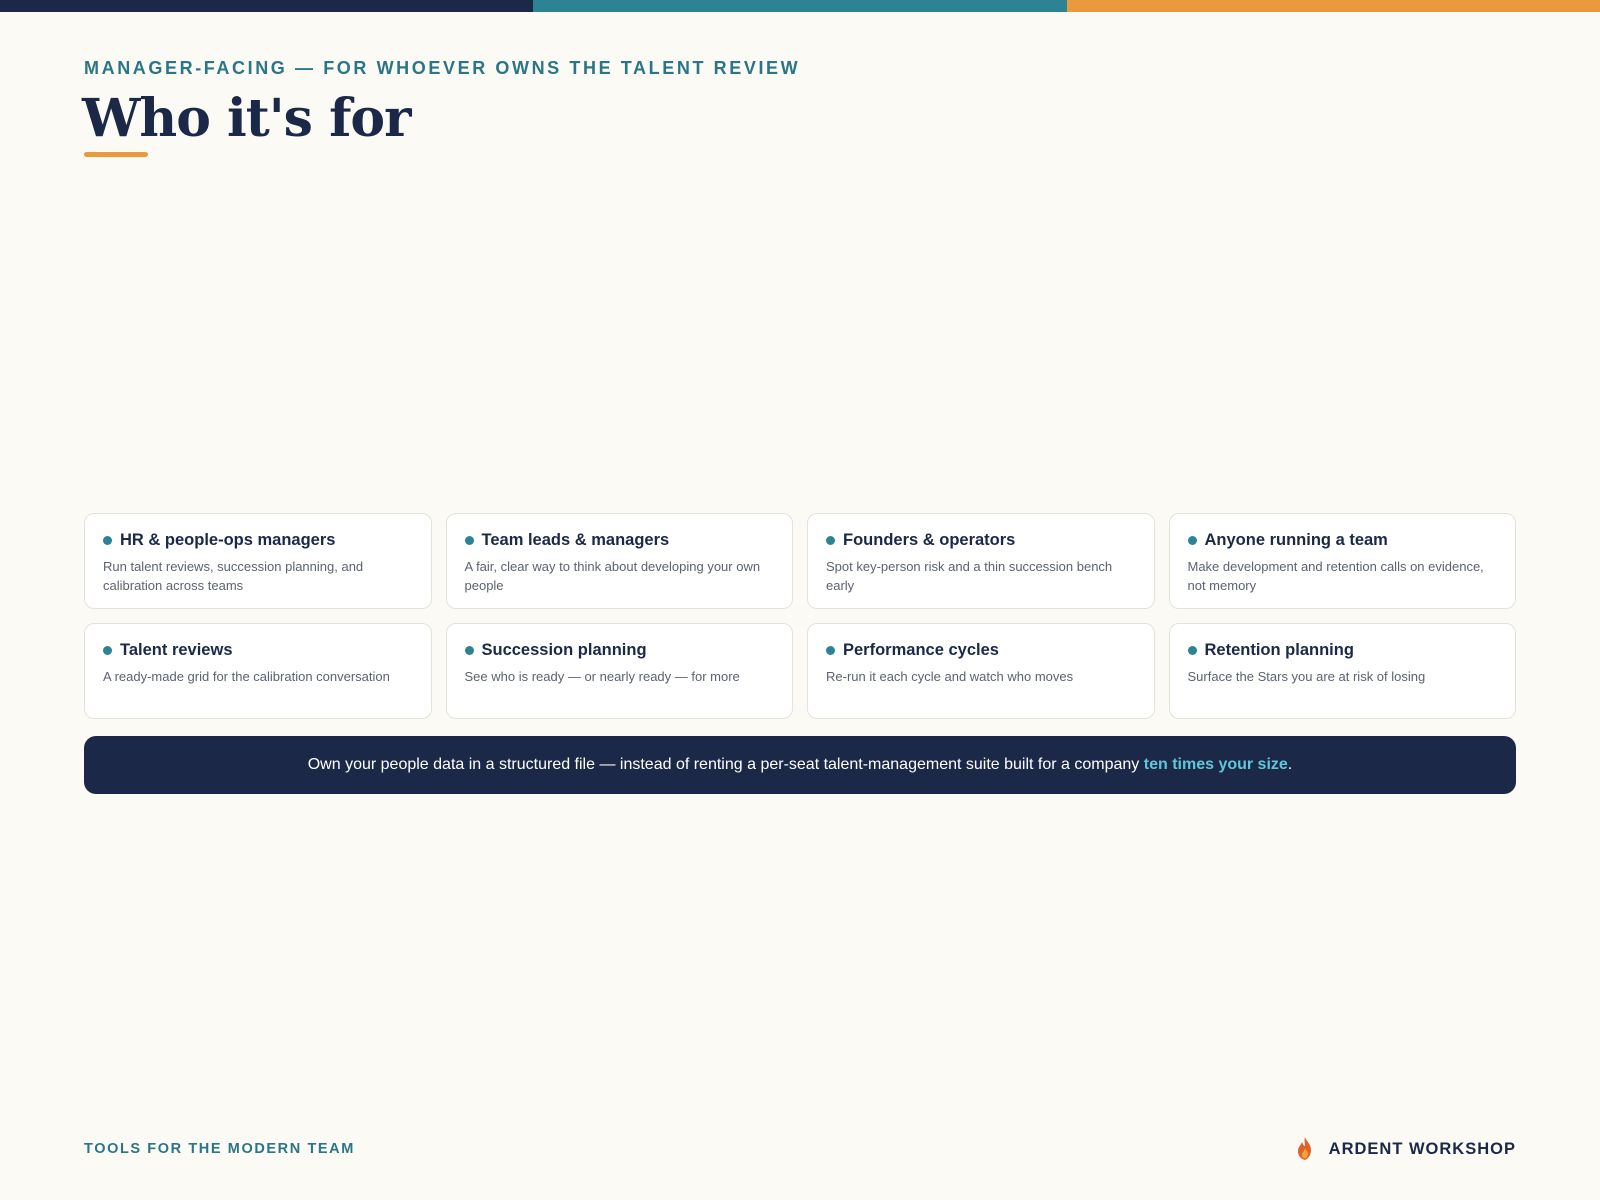 The image size is (1600, 1200). What do you see at coordinates (929, 540) in the screenshot?
I see `card-title: Founders & operators` at bounding box center [929, 540].